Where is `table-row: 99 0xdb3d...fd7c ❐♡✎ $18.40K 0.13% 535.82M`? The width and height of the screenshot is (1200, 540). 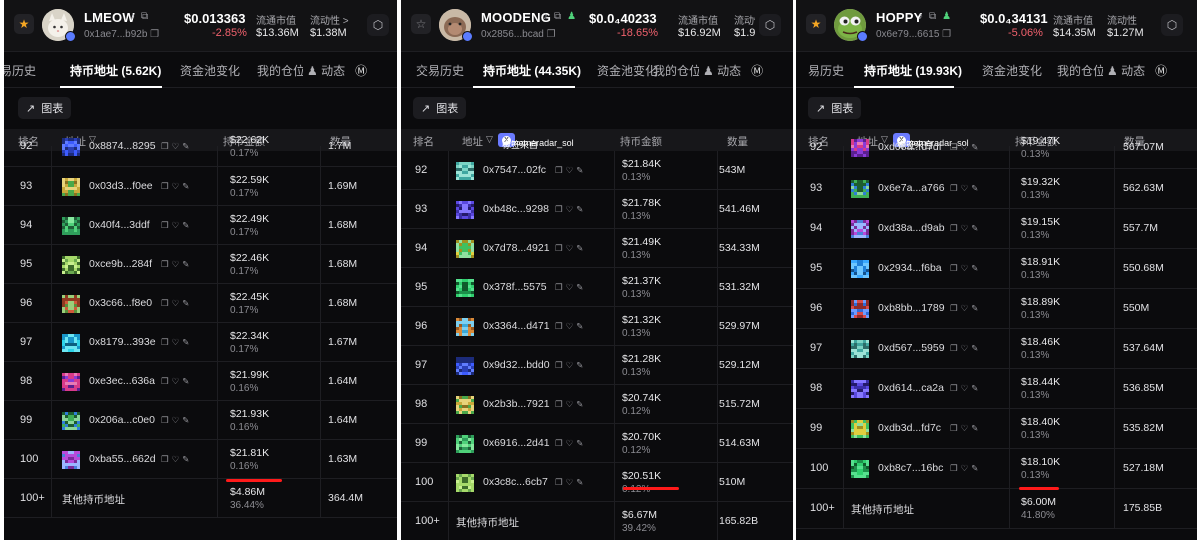 table-row: 99 0xdb3d...fd7c ❐♡✎ $18.40K 0.13% 535.82M is located at coordinates (996, 429).